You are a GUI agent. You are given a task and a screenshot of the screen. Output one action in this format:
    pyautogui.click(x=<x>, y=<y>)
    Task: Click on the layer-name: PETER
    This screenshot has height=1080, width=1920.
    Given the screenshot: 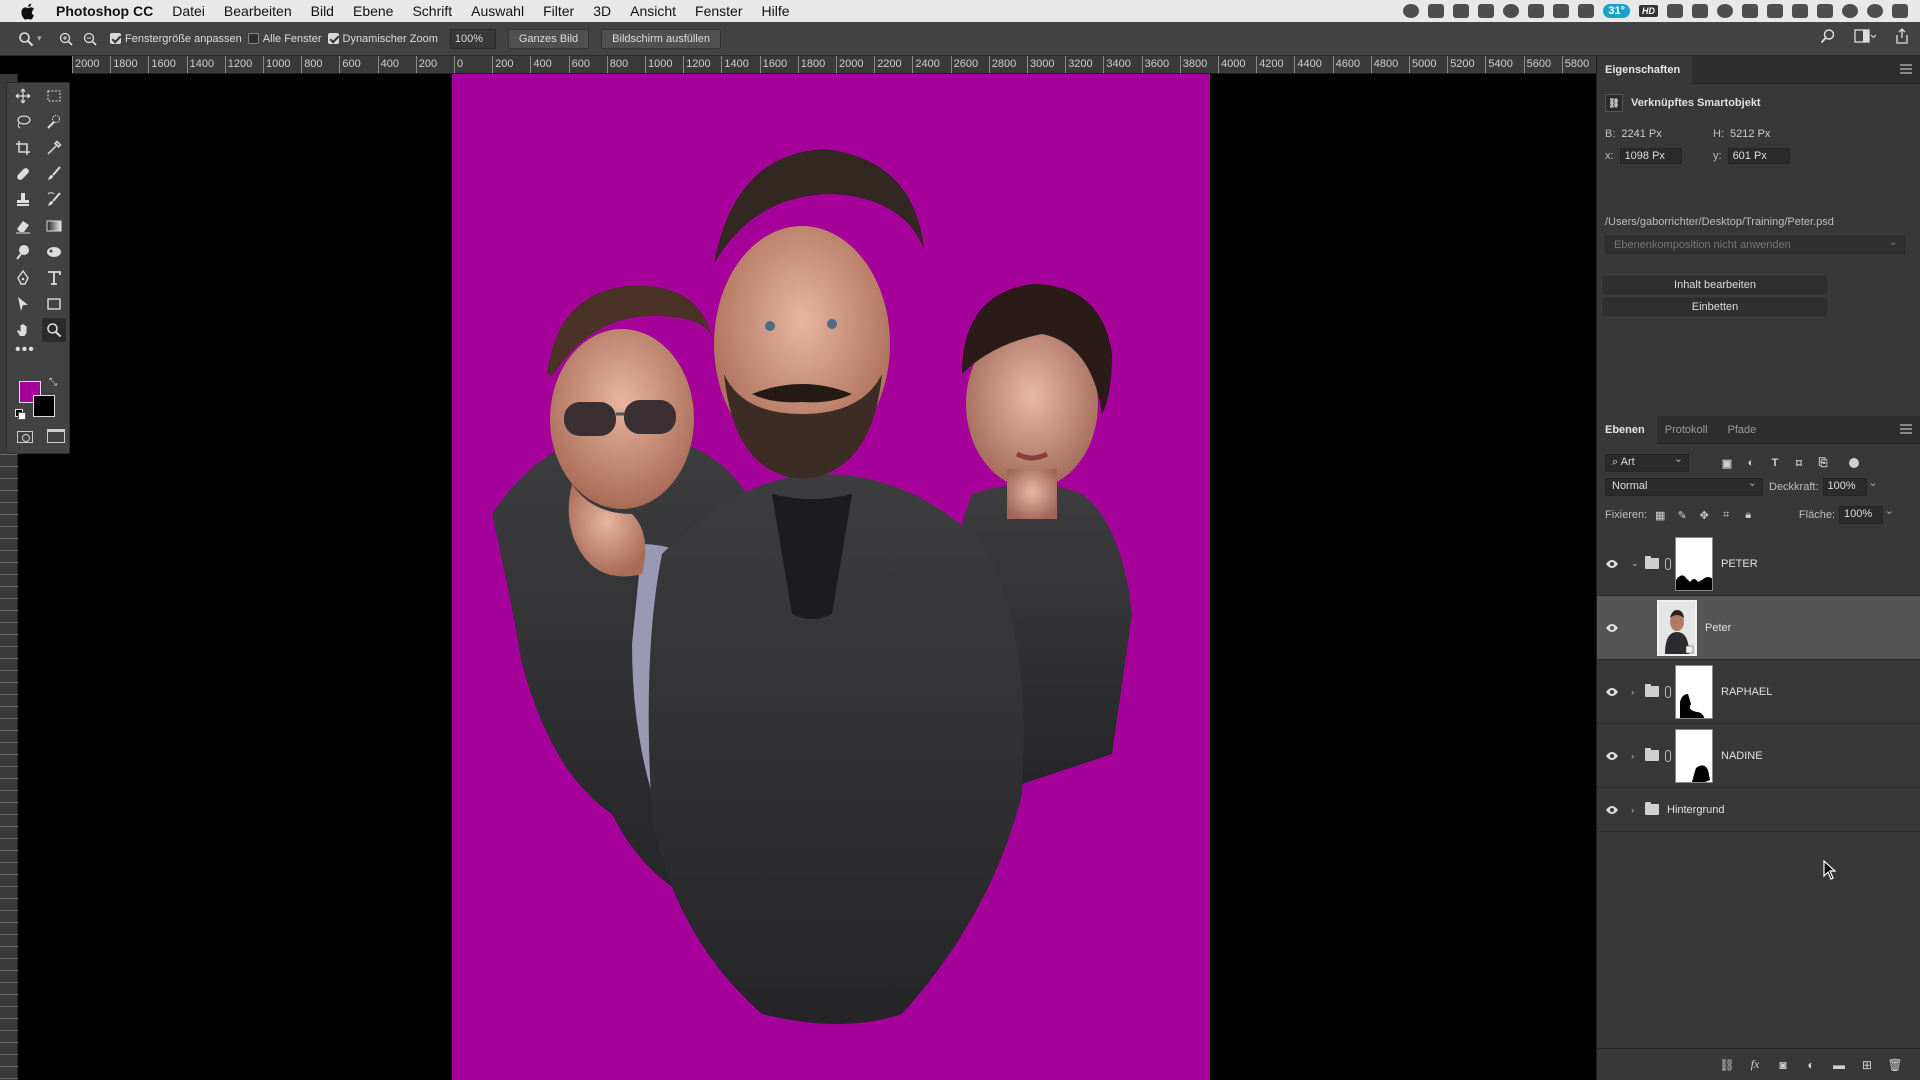 What is the action you would take?
    pyautogui.click(x=1739, y=564)
    